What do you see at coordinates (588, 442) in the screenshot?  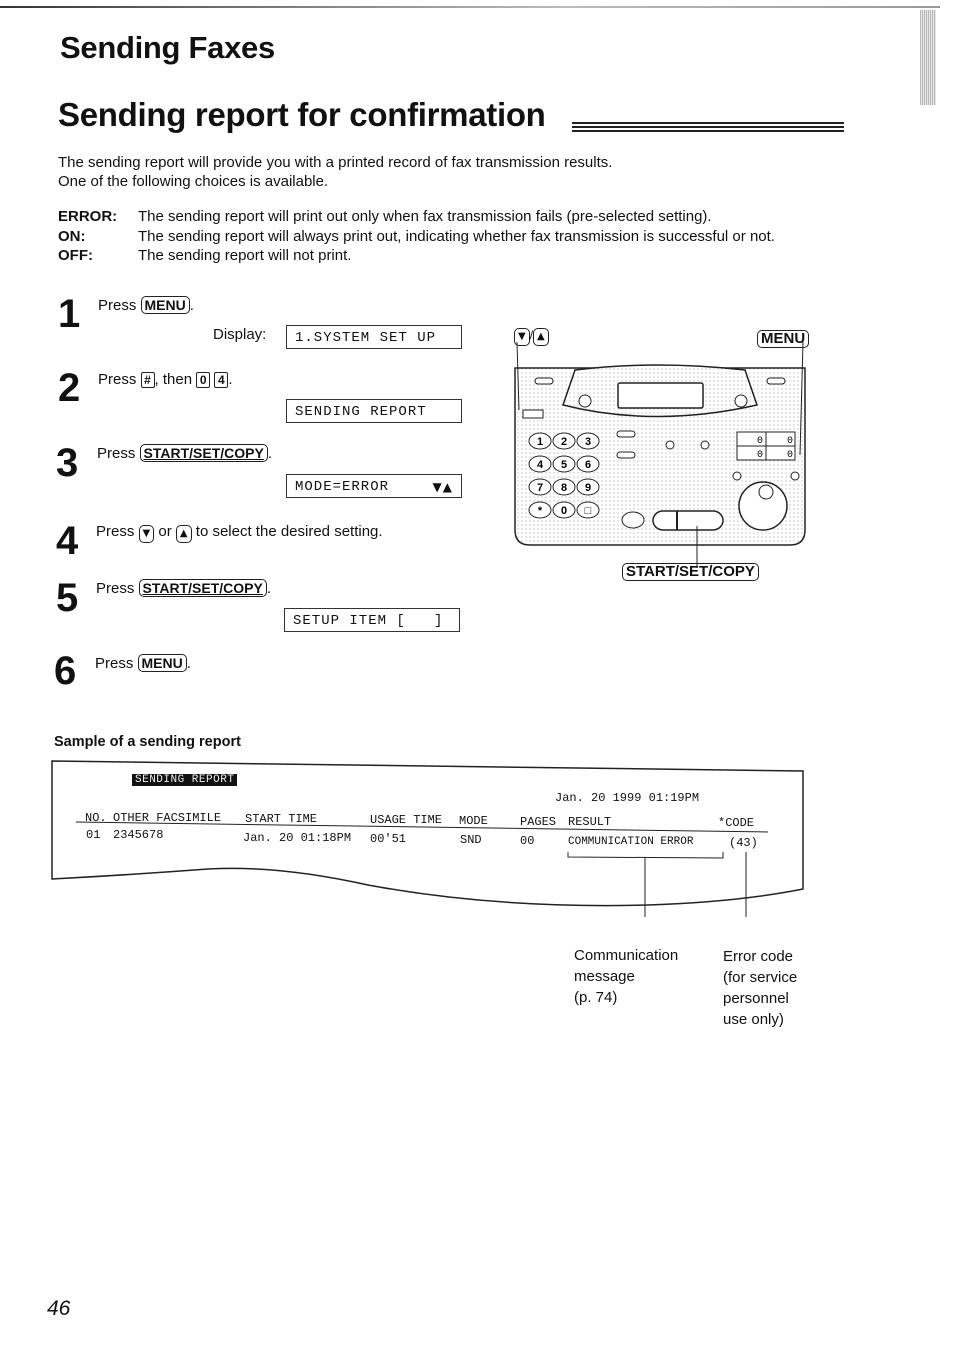 I see `keypad-key-label: 3` at bounding box center [588, 442].